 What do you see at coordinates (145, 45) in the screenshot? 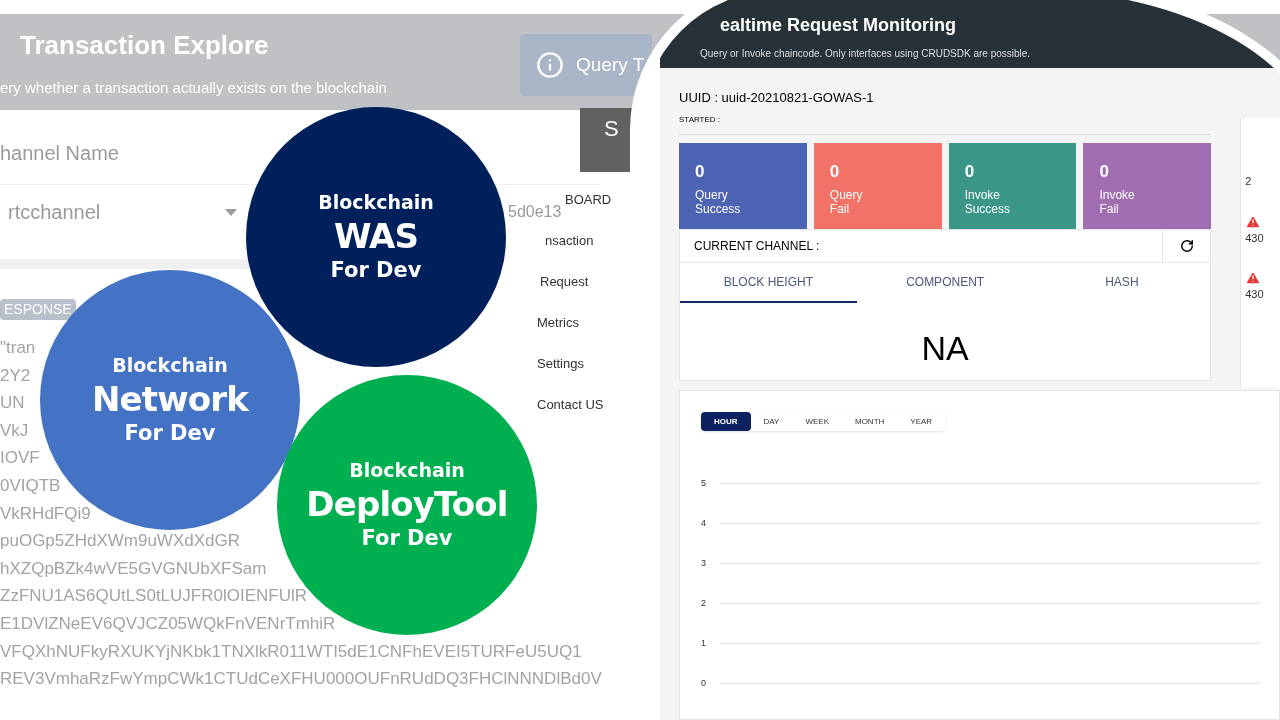
I see `page-title: Transaction Explore` at bounding box center [145, 45].